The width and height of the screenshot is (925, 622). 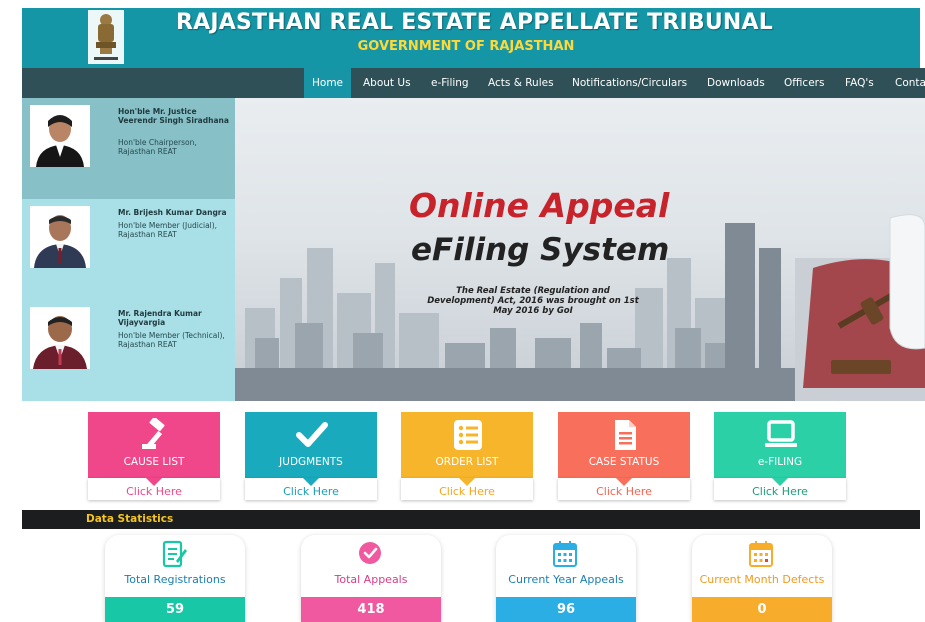 I want to click on stat-label: Total Appeals, so click(x=371, y=579).